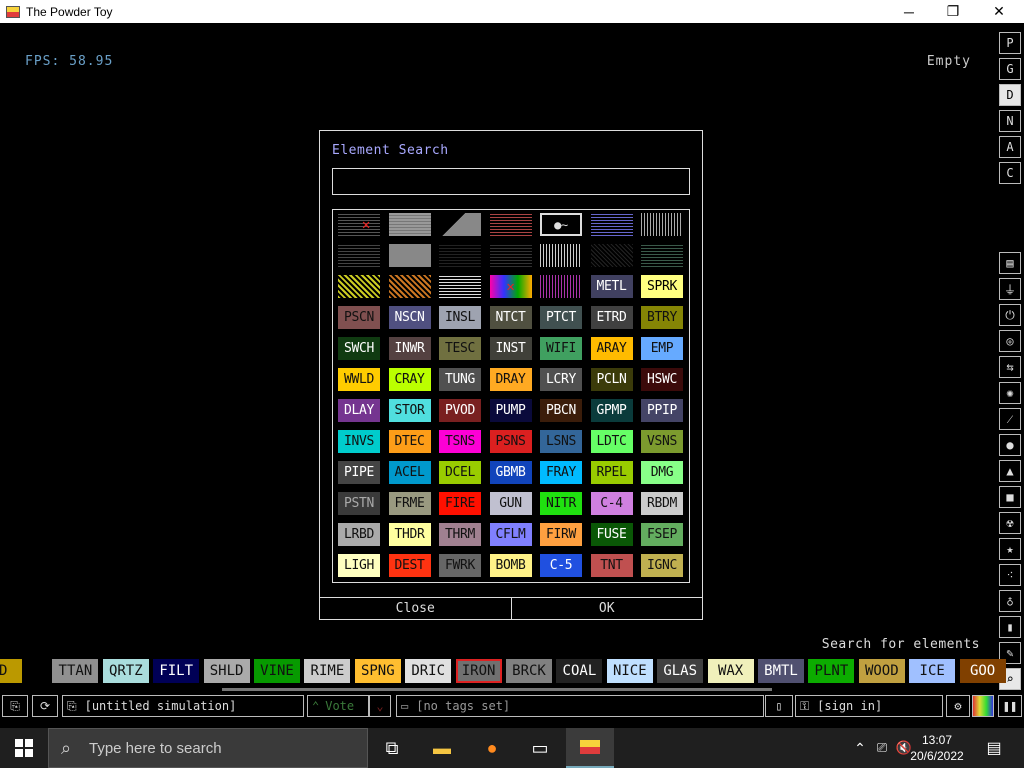 This screenshot has width=1024, height=768. Describe the element at coordinates (1010, 549) in the screenshot. I see `special-category-icon: ★` at that location.